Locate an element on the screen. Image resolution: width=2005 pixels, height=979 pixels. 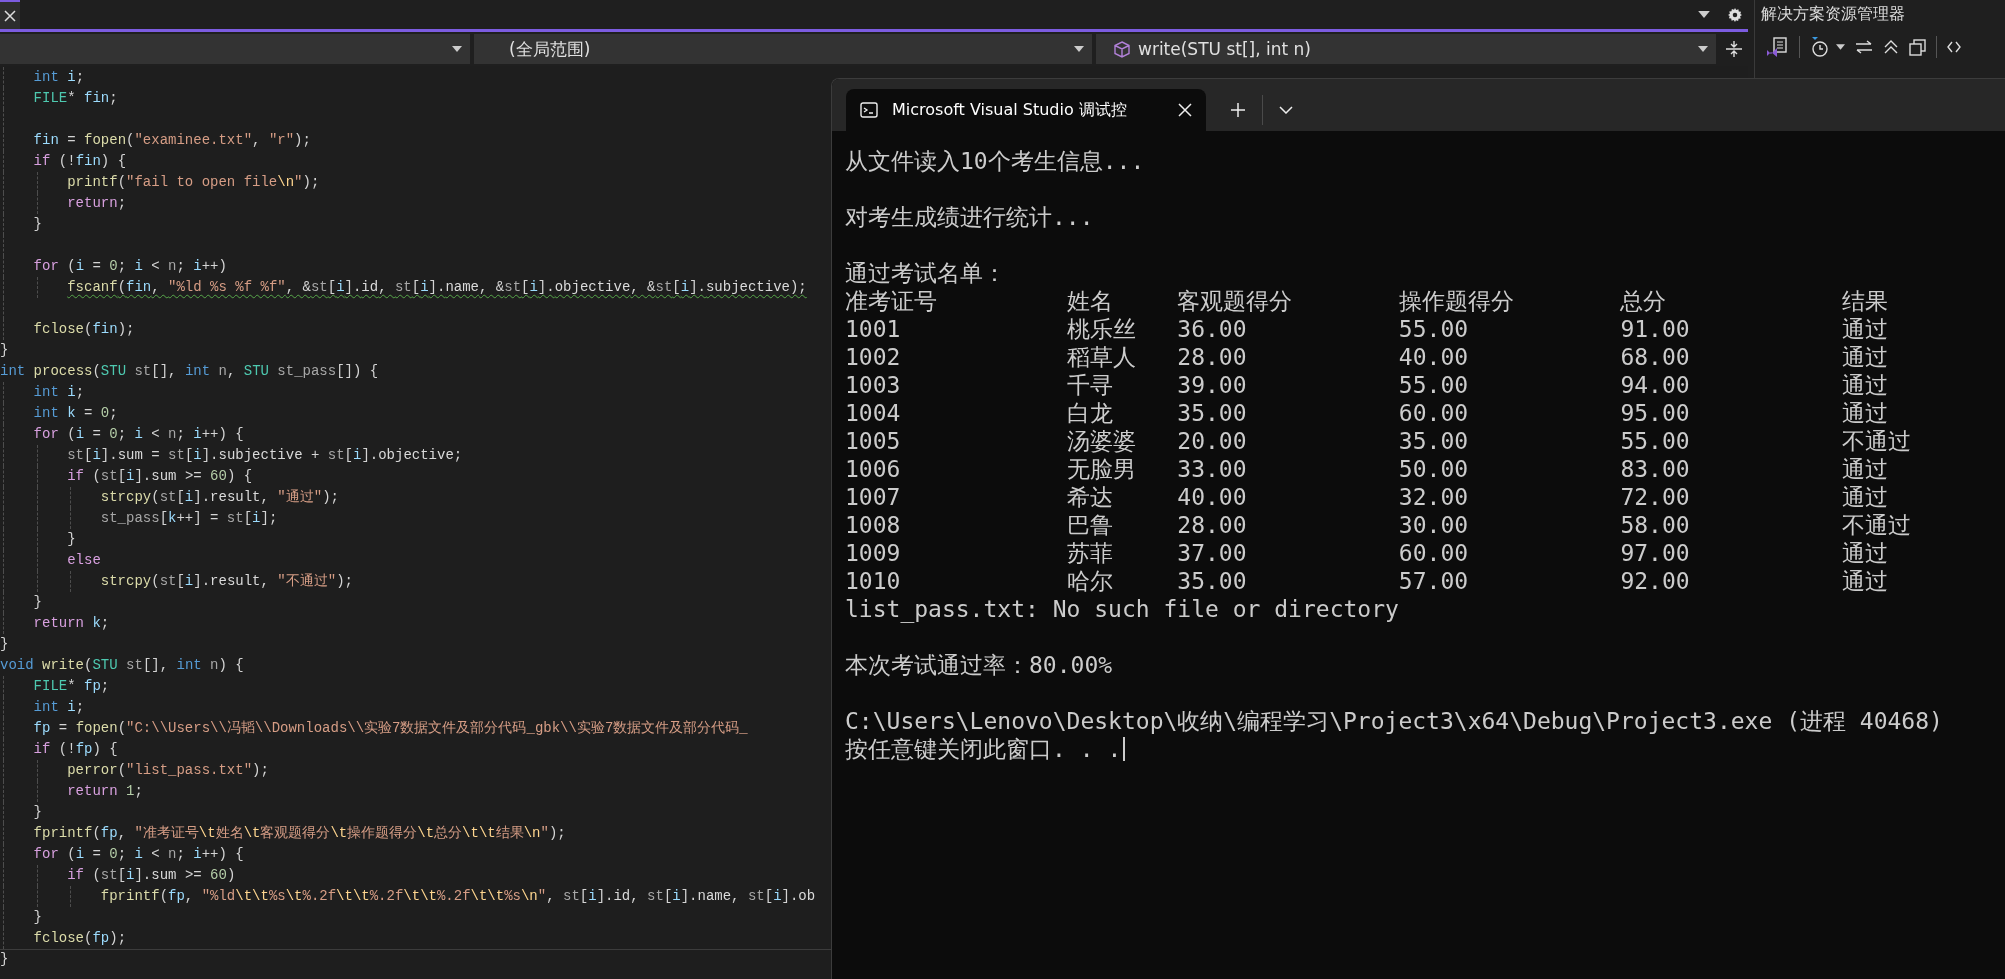
table-cell: 哈尔 is located at coordinates (1089, 581).